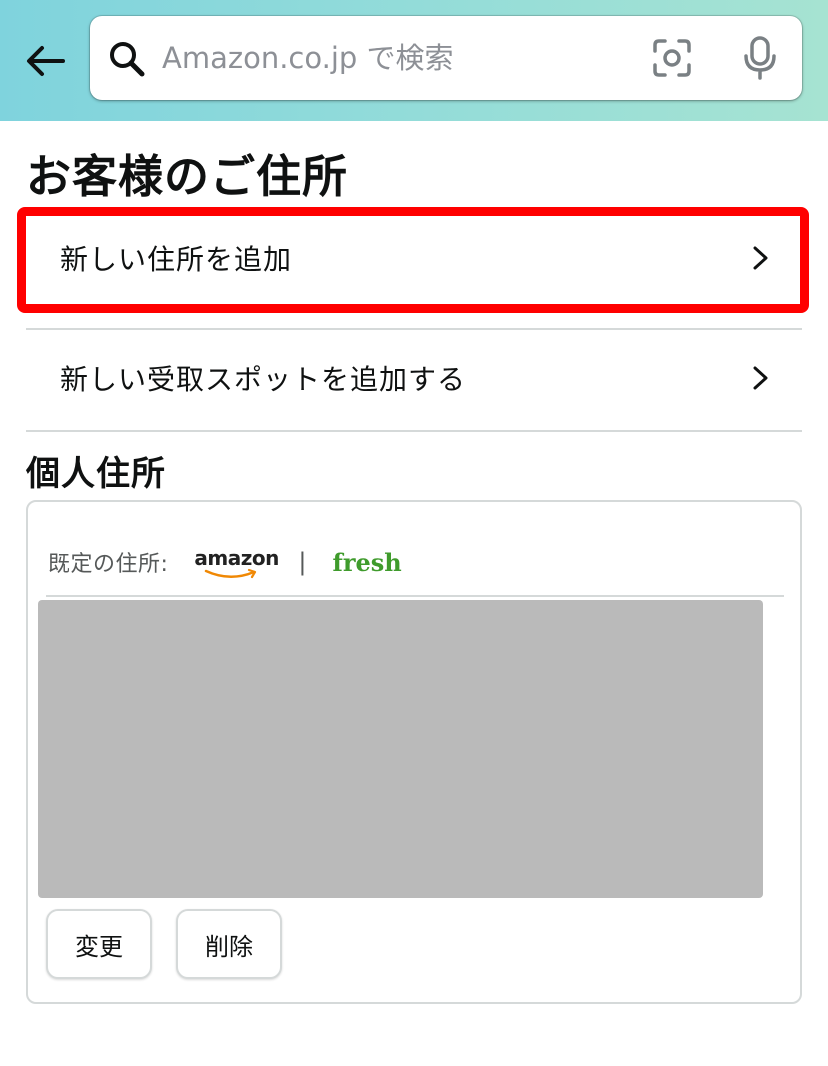 This screenshot has width=828, height=1066. I want to click on search-input, so click(397, 58).